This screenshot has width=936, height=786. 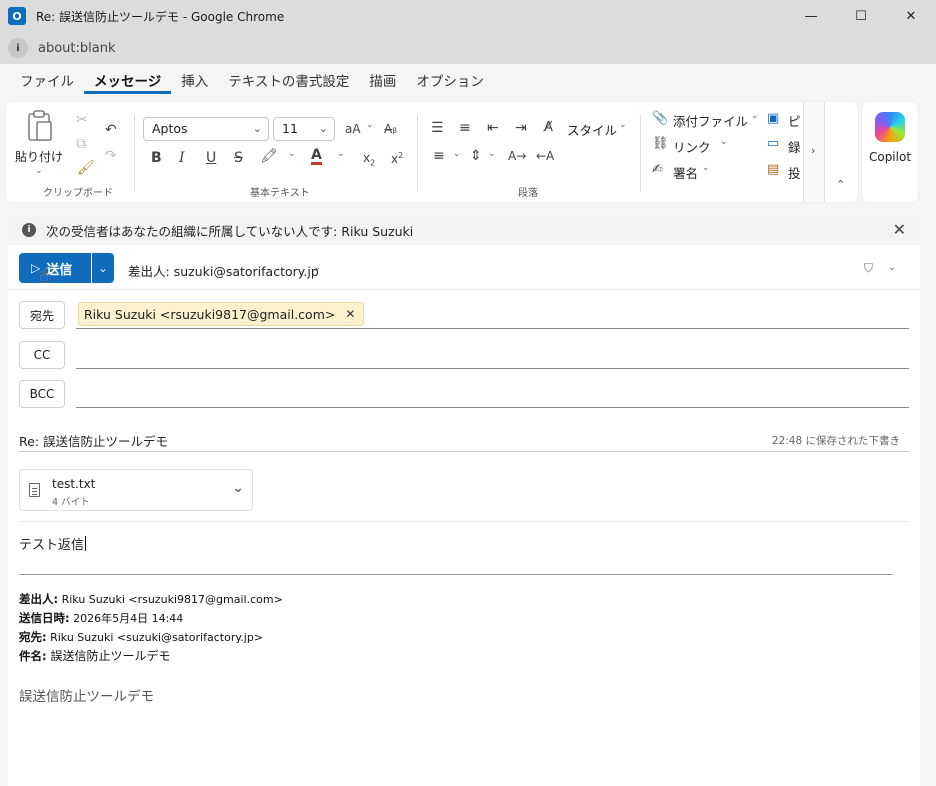 What do you see at coordinates (657, 170) in the screenshot?
I see `signature-icon: ✍` at bounding box center [657, 170].